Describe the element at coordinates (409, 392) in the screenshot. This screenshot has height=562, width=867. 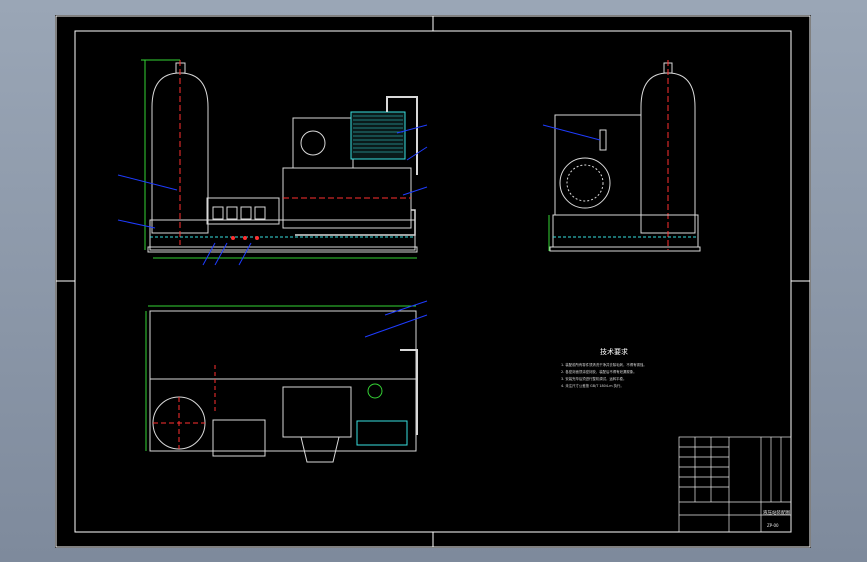
I see `top-pipe` at that location.